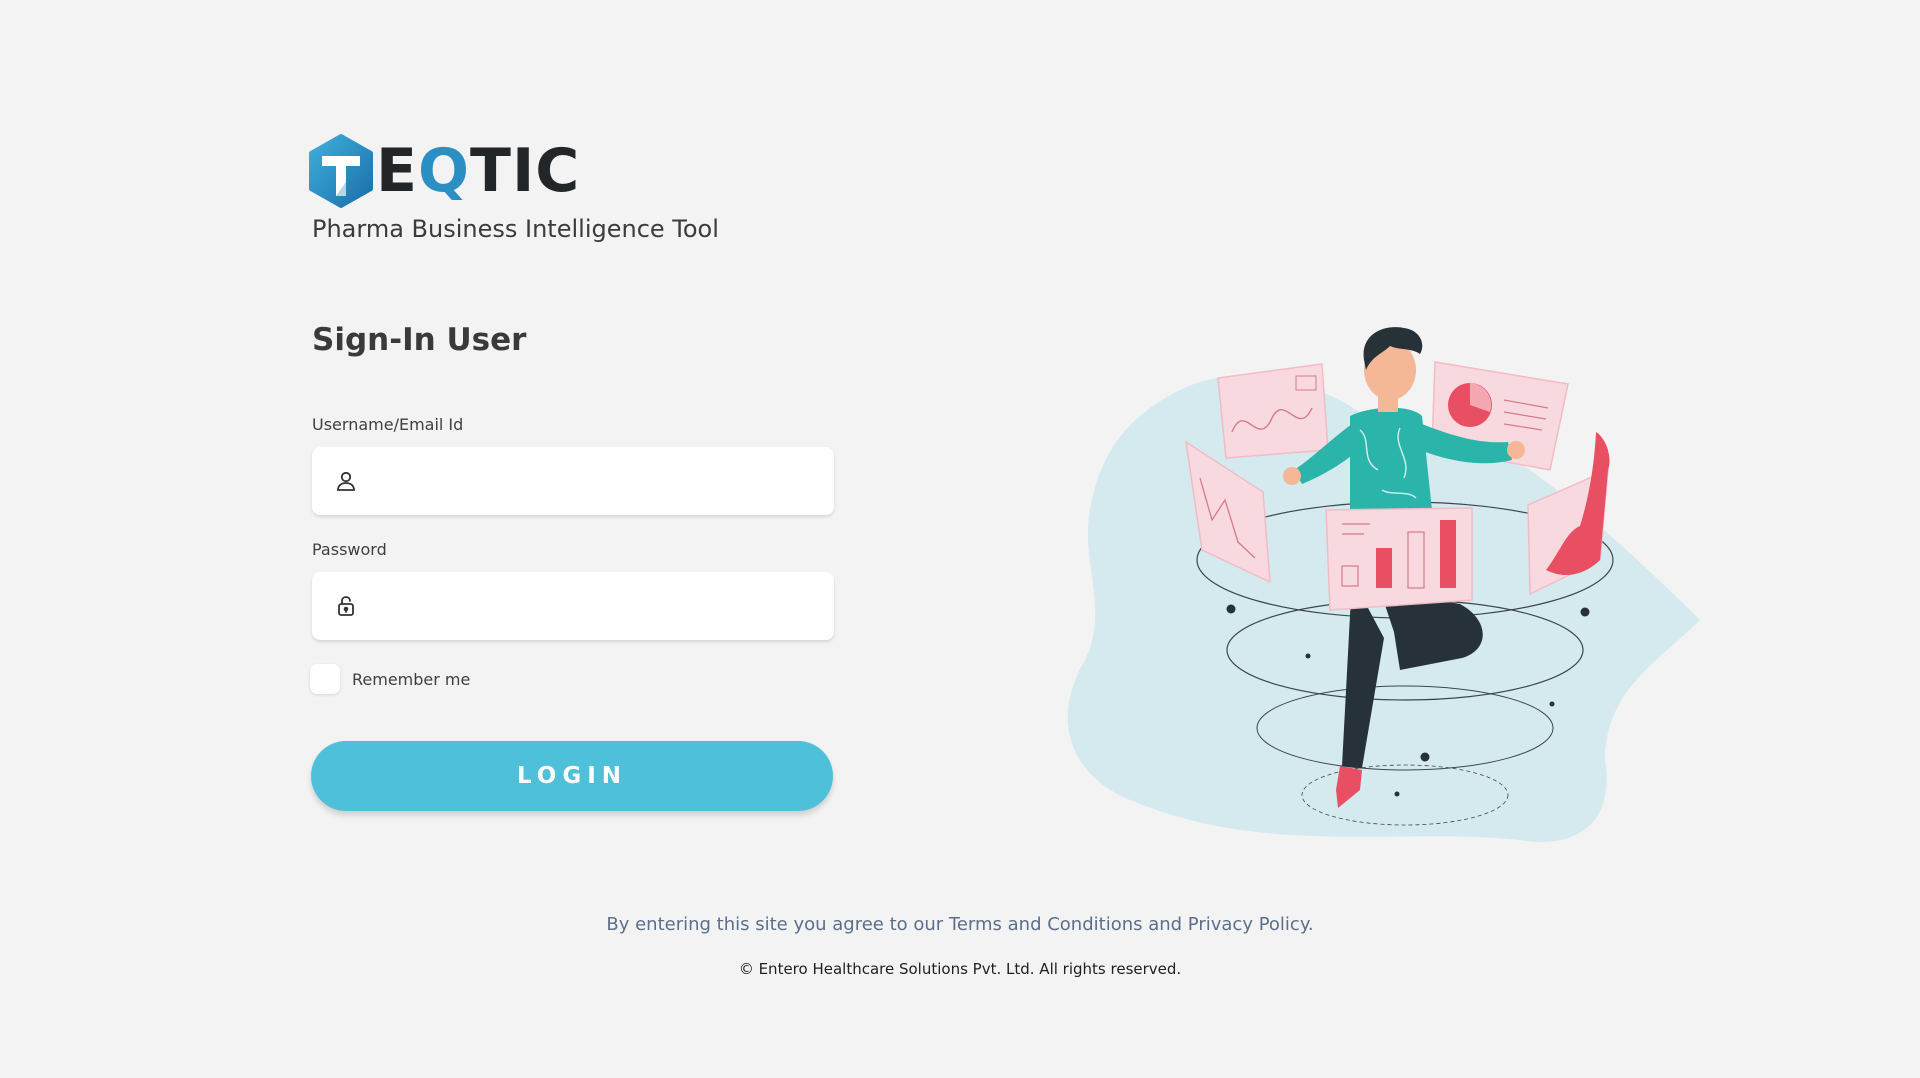 This screenshot has height=1078, width=1920. I want to click on brand-tagline: Pharma Business Intelligence Tool, so click(515, 229).